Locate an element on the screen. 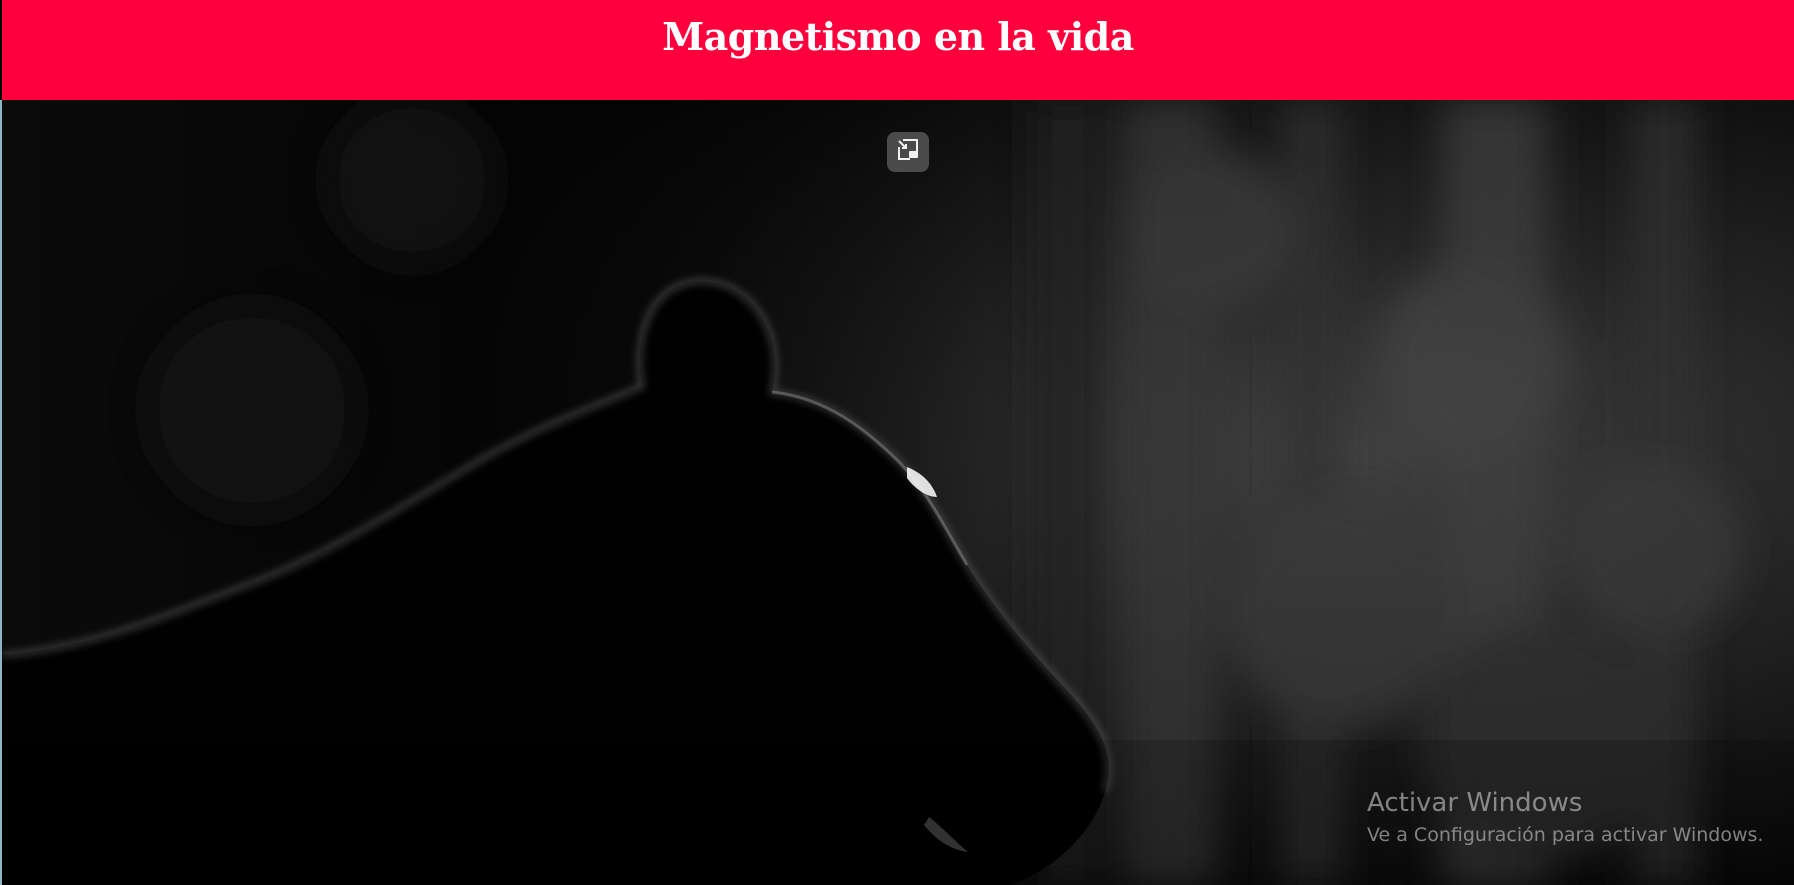 The width and height of the screenshot is (1794, 885). picture-in-picture-button is located at coordinates (908, 152).